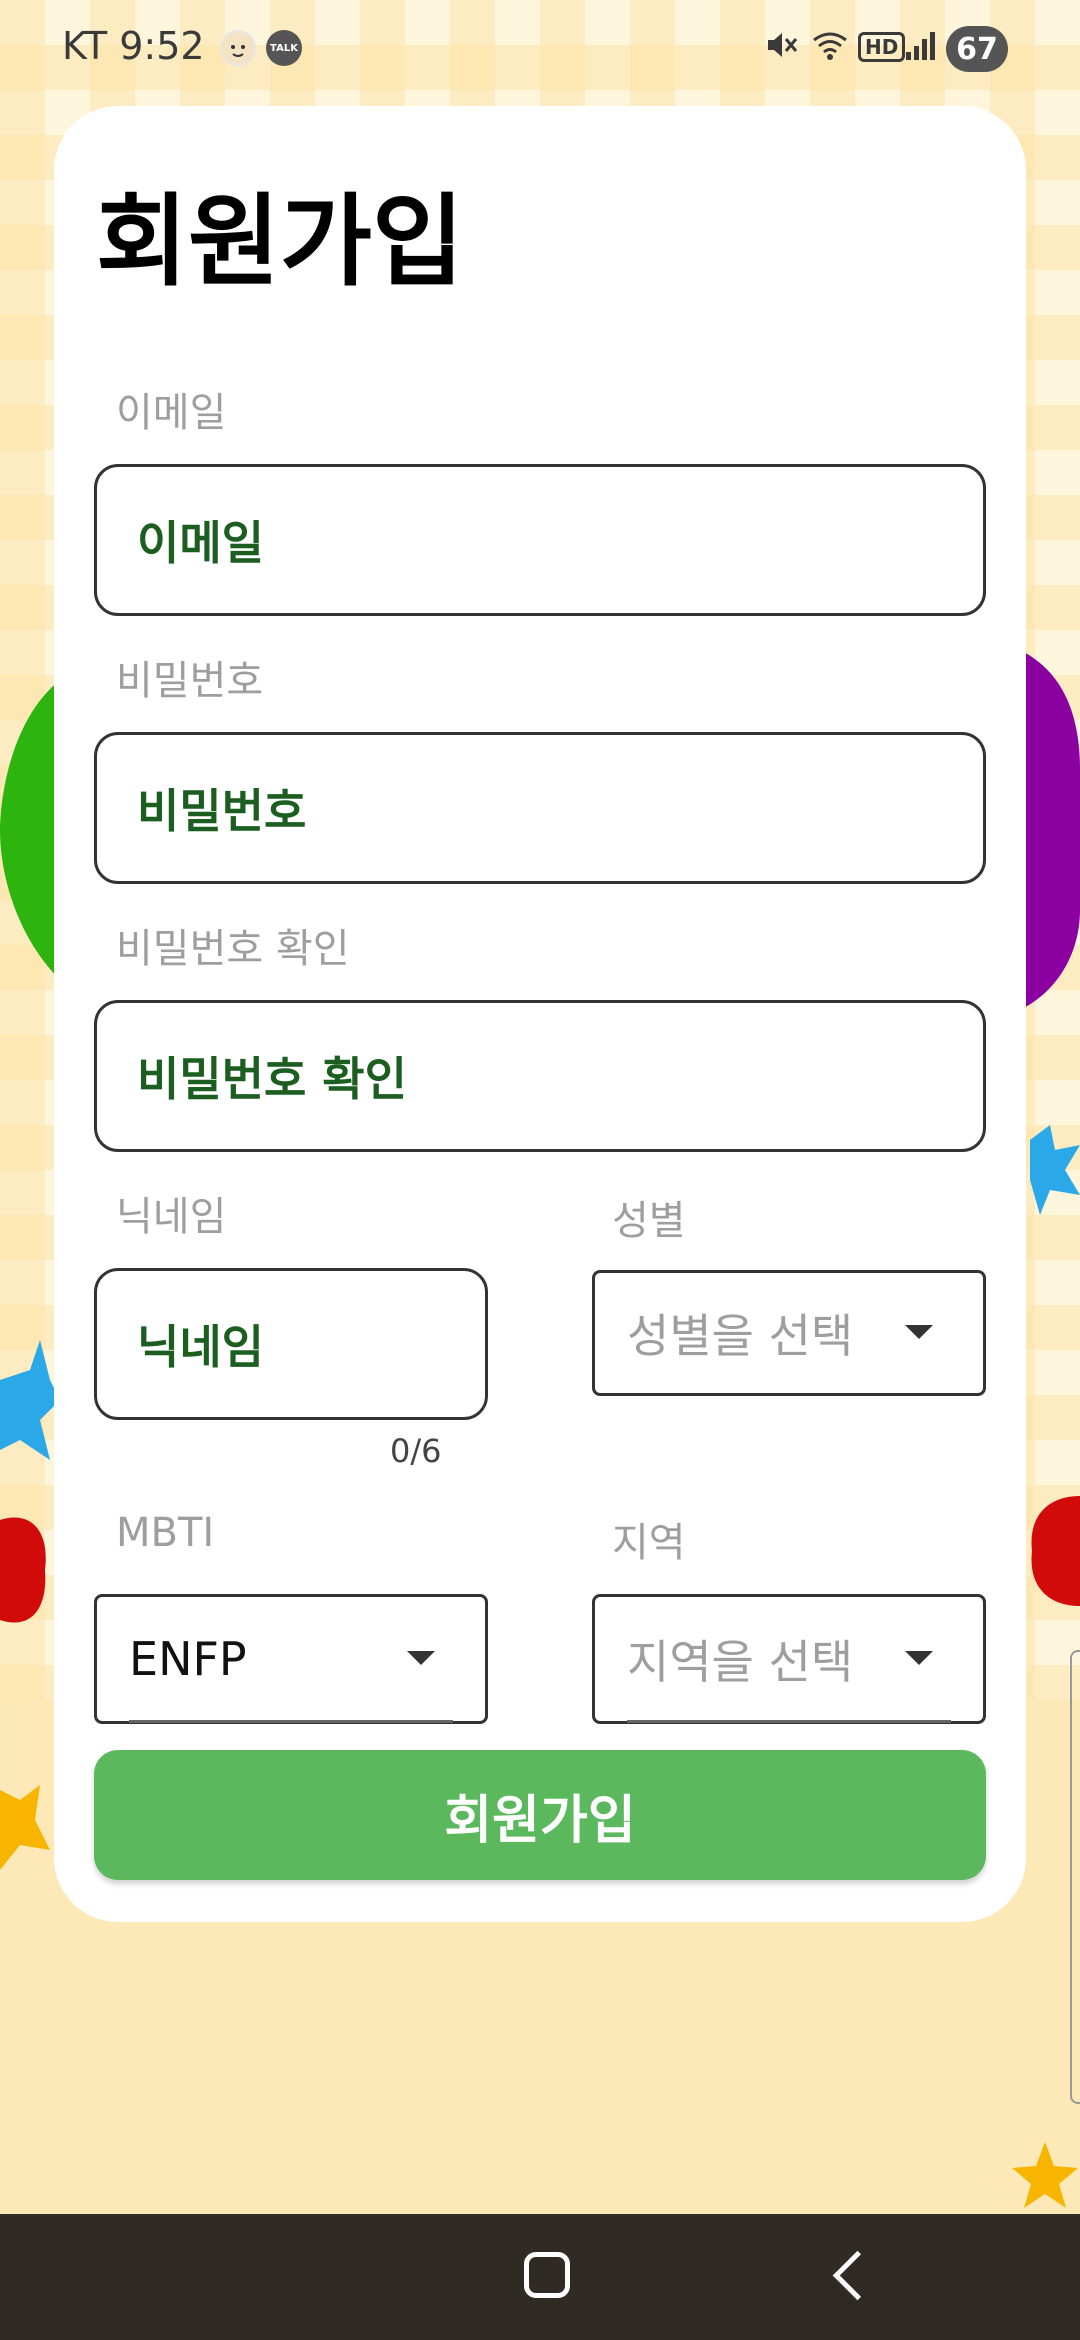 Image resolution: width=1080 pixels, height=2340 pixels. I want to click on hd-label: HD, so click(882, 47).